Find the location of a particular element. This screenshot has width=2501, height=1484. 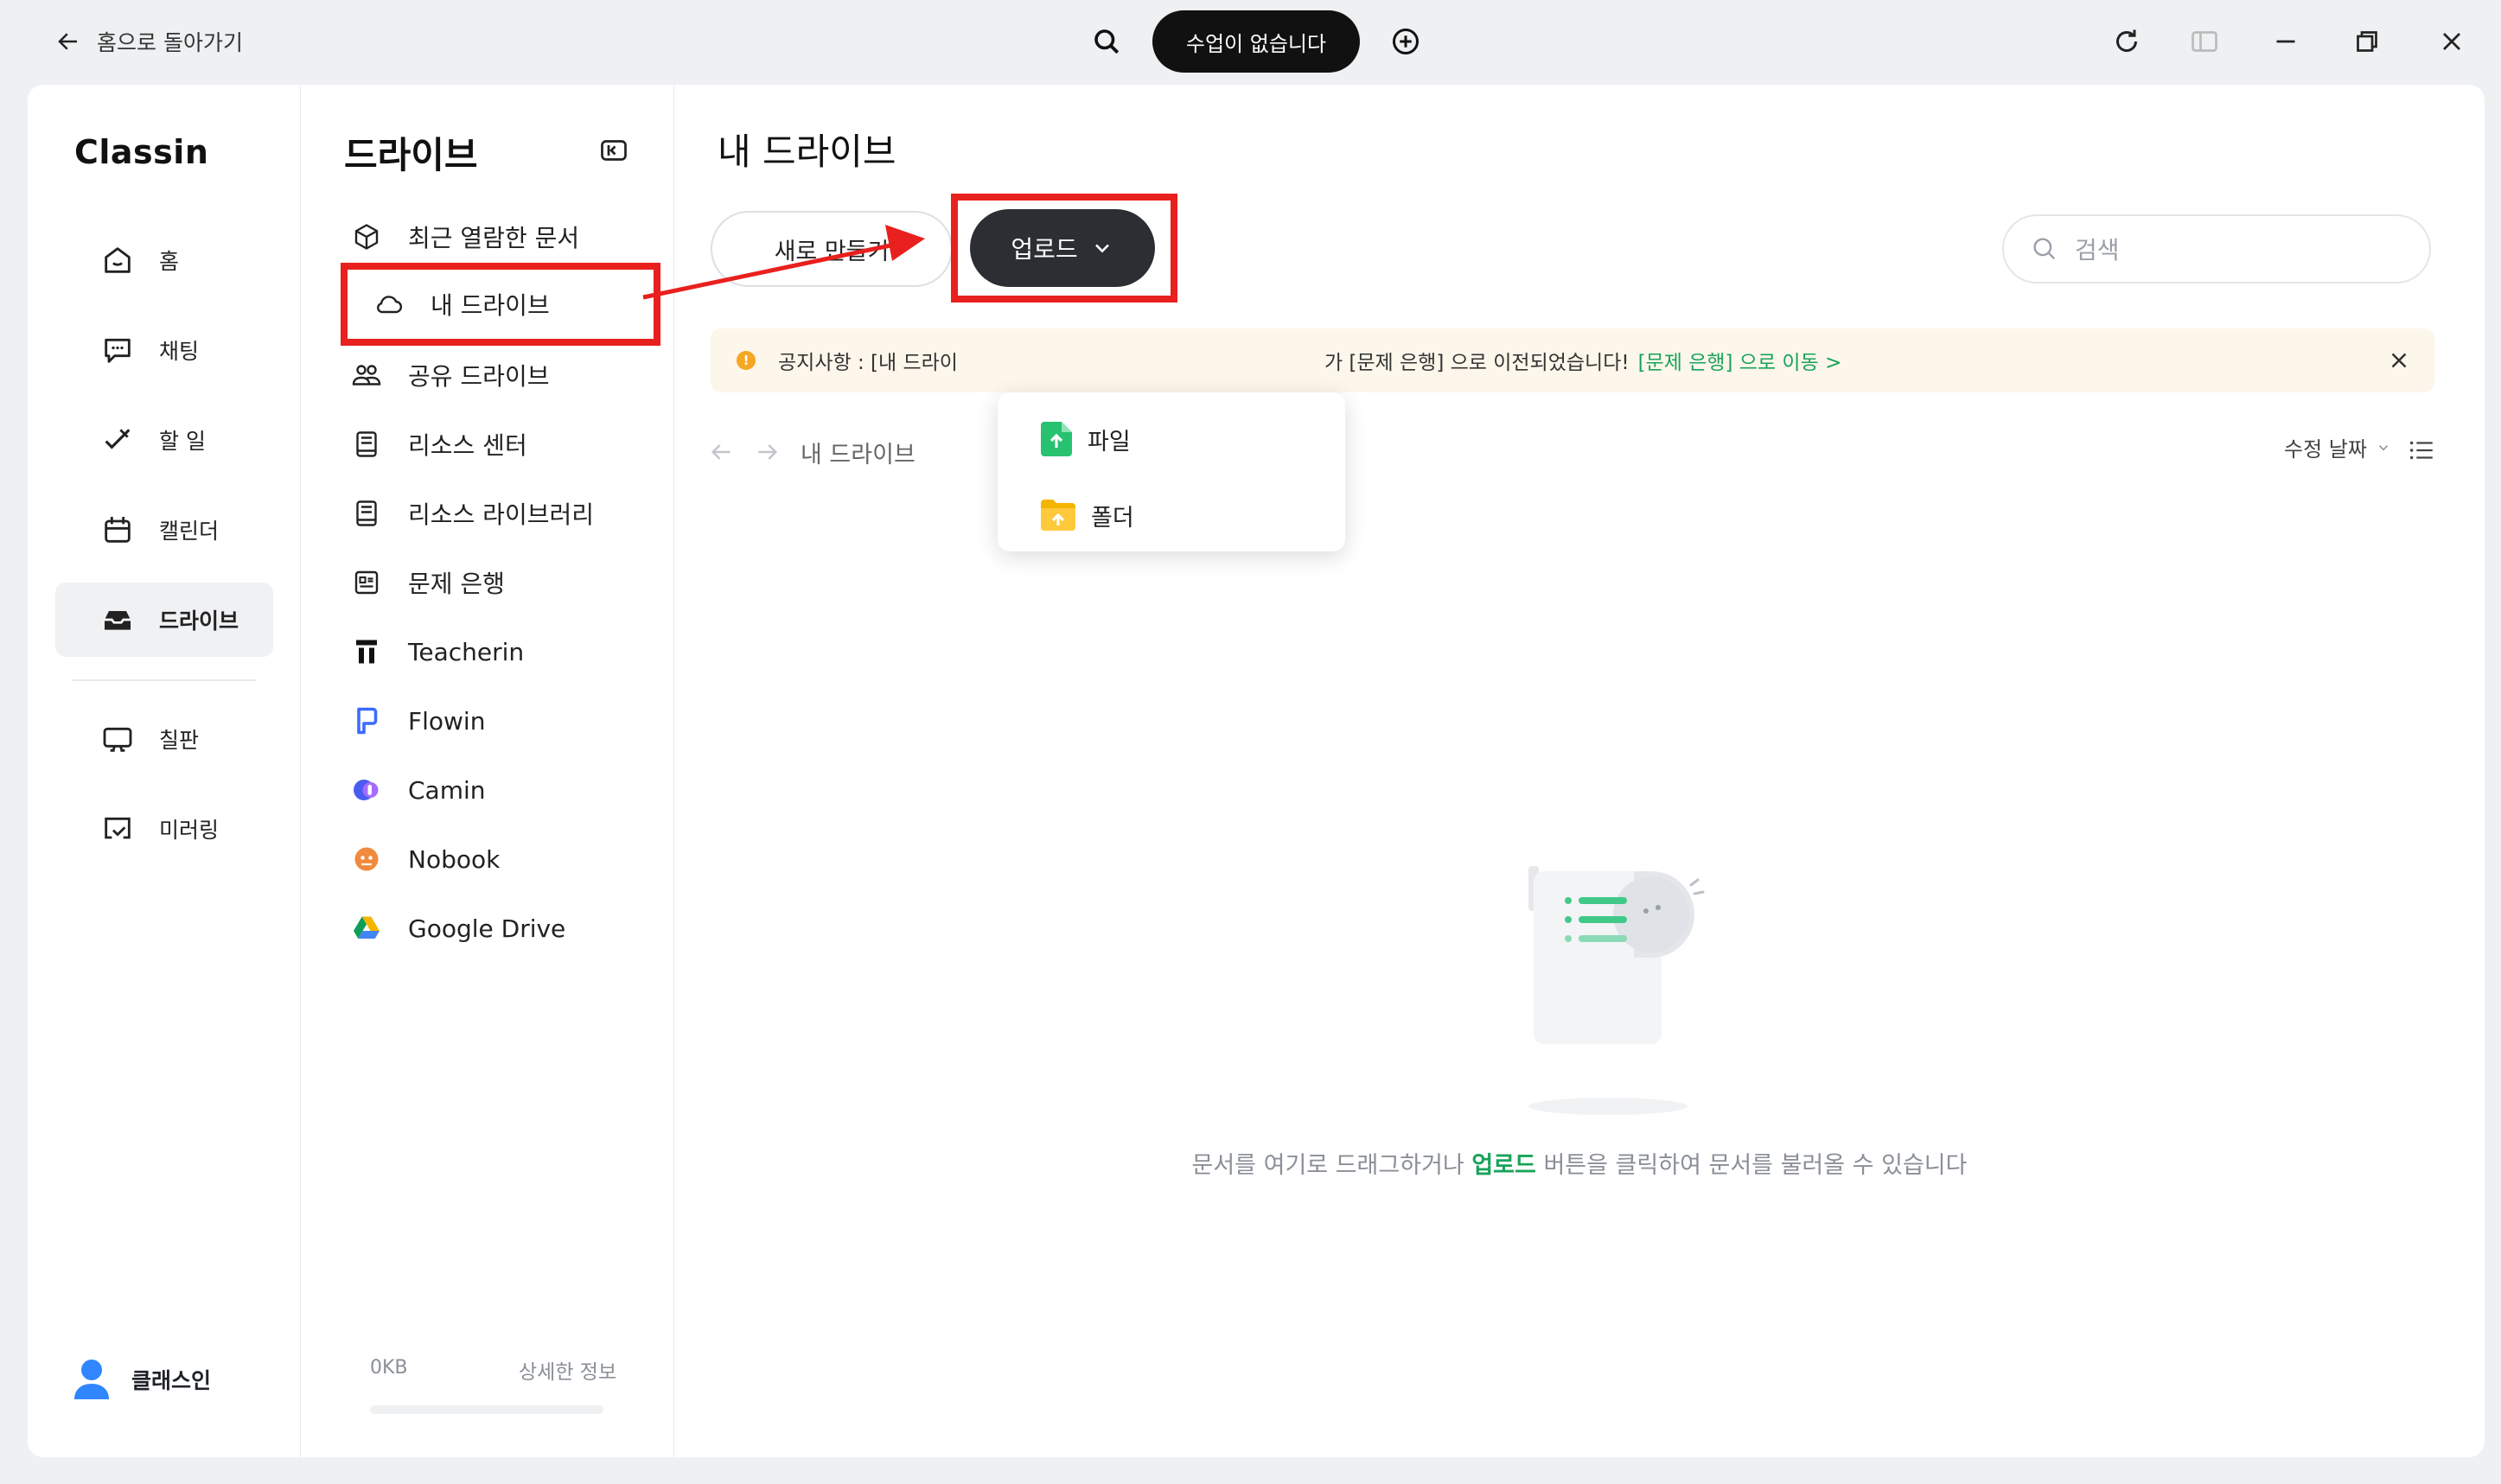

minimize-icon is located at coordinates (2285, 41).